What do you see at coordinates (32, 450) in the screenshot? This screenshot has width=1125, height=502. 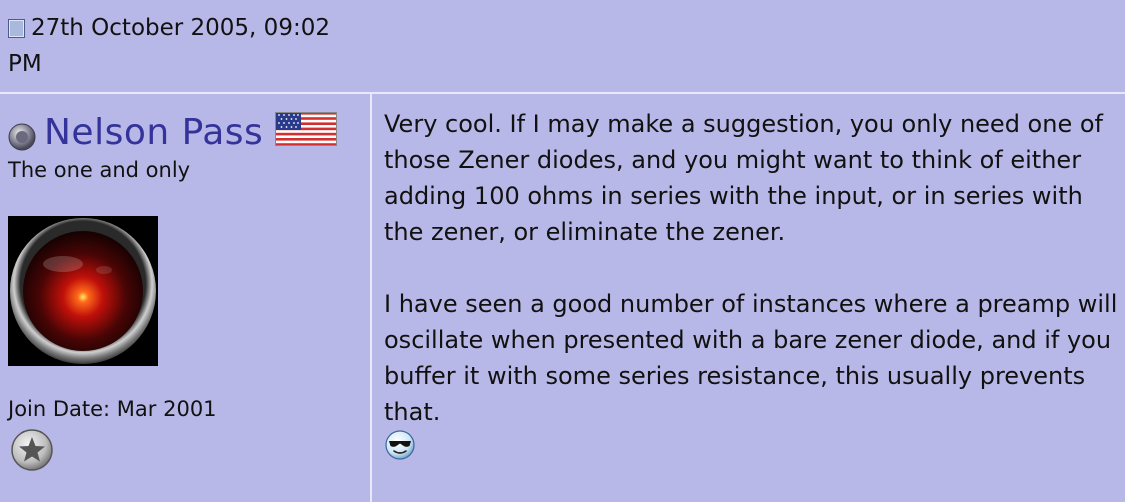 I see `star-badge-icon` at bounding box center [32, 450].